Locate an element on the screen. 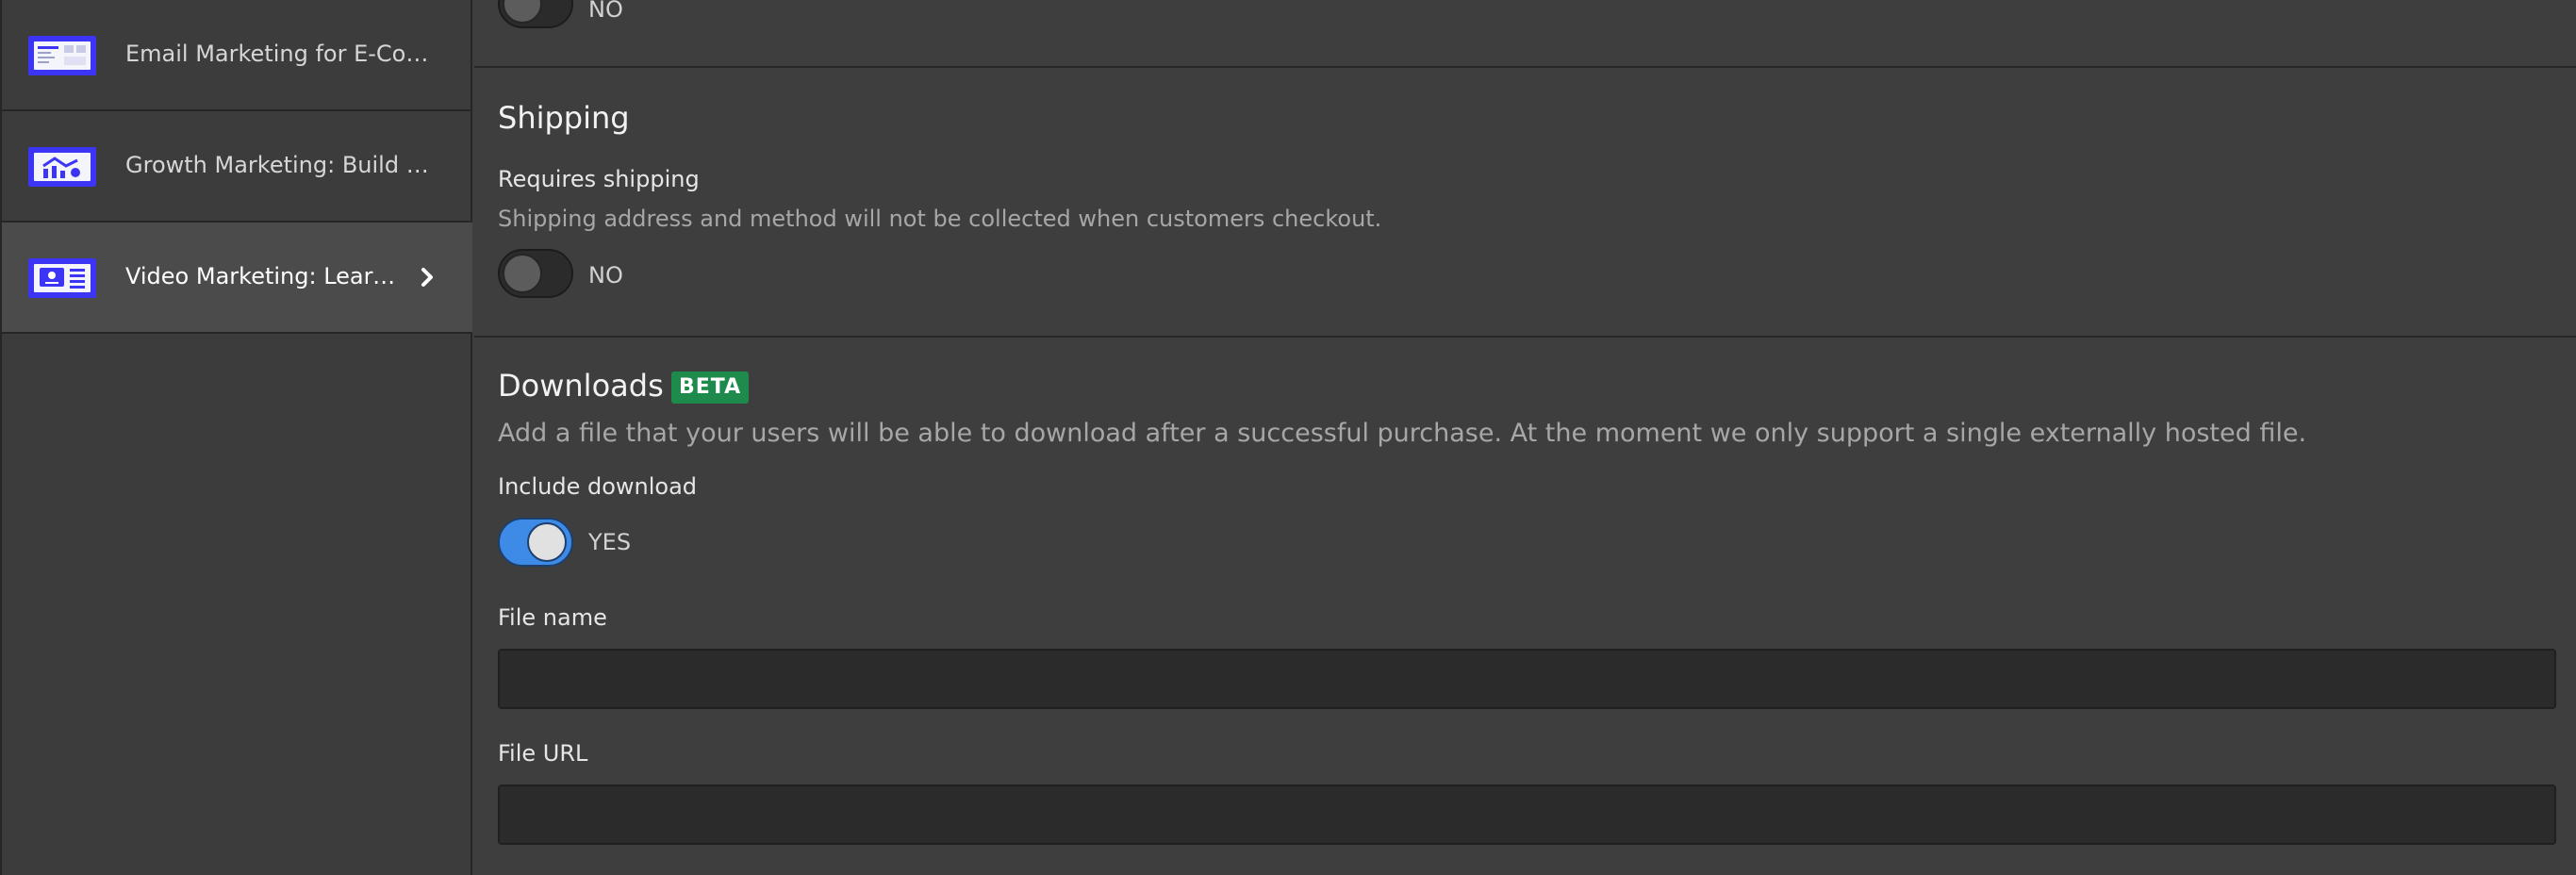 This screenshot has width=2576, height=875. file-url-label: File URL is located at coordinates (543, 753).